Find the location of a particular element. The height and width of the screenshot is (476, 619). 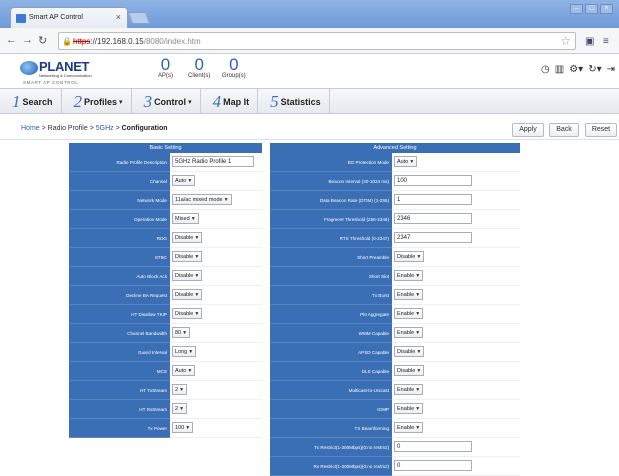

counter-label: Client(s) is located at coordinates (199, 76).